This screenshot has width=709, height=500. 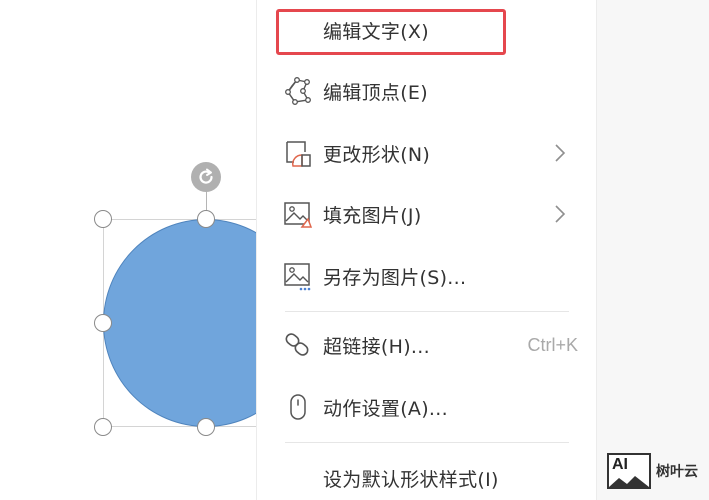 I want to click on menu-item-edit-text: 编辑文字(X), so click(x=426, y=30).